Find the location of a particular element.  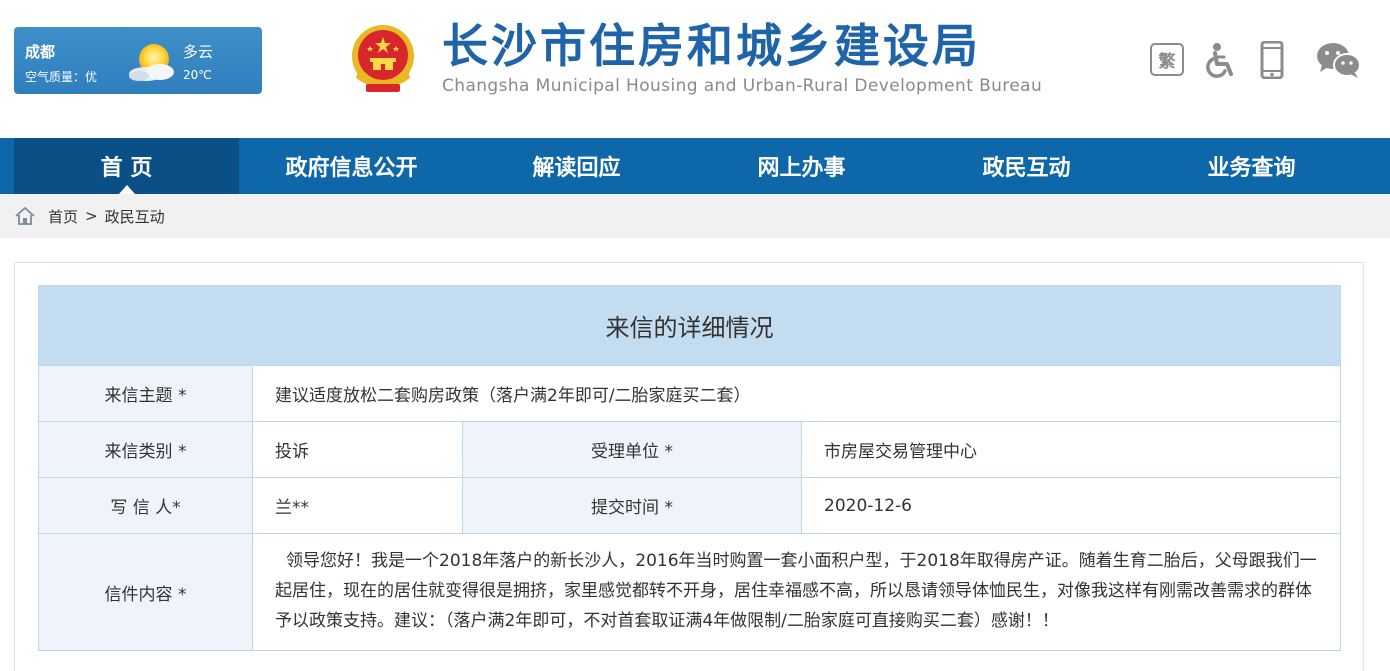

main-nav: 首 页 政府信息公开 解读回应 网上办事 政民互动 业务查询 is located at coordinates (695, 166).